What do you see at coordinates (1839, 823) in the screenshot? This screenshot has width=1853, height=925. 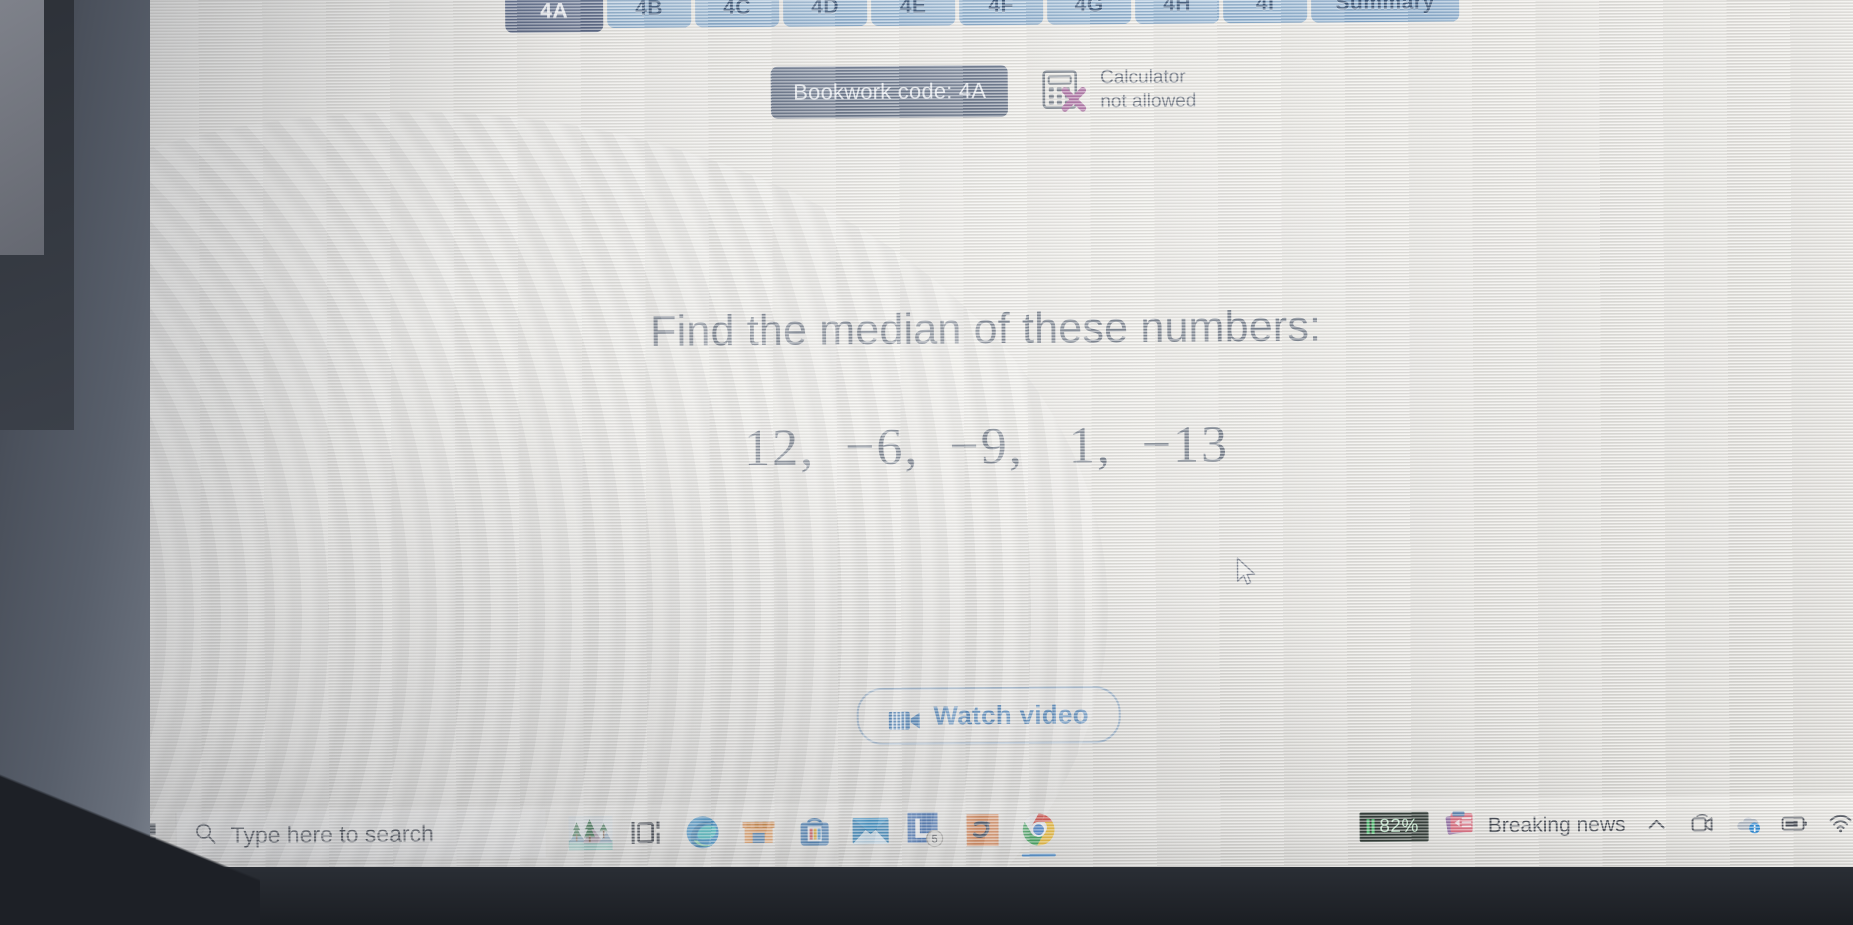 I see `wifi-icon` at bounding box center [1839, 823].